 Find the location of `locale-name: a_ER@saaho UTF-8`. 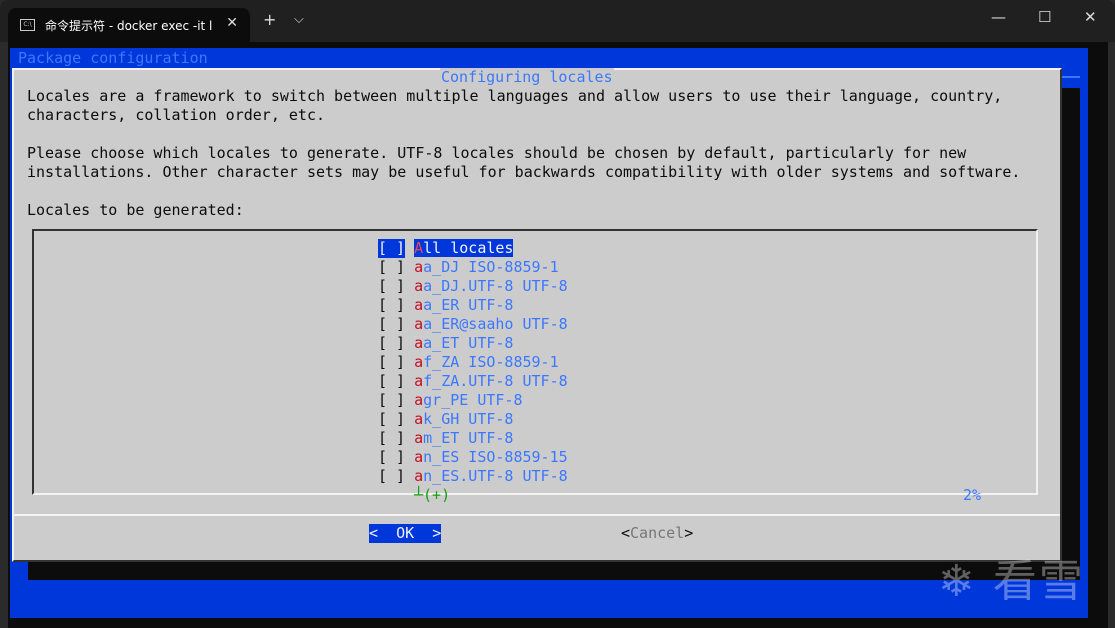

locale-name: a_ER@saaho UTF-8 is located at coordinates (495, 324).